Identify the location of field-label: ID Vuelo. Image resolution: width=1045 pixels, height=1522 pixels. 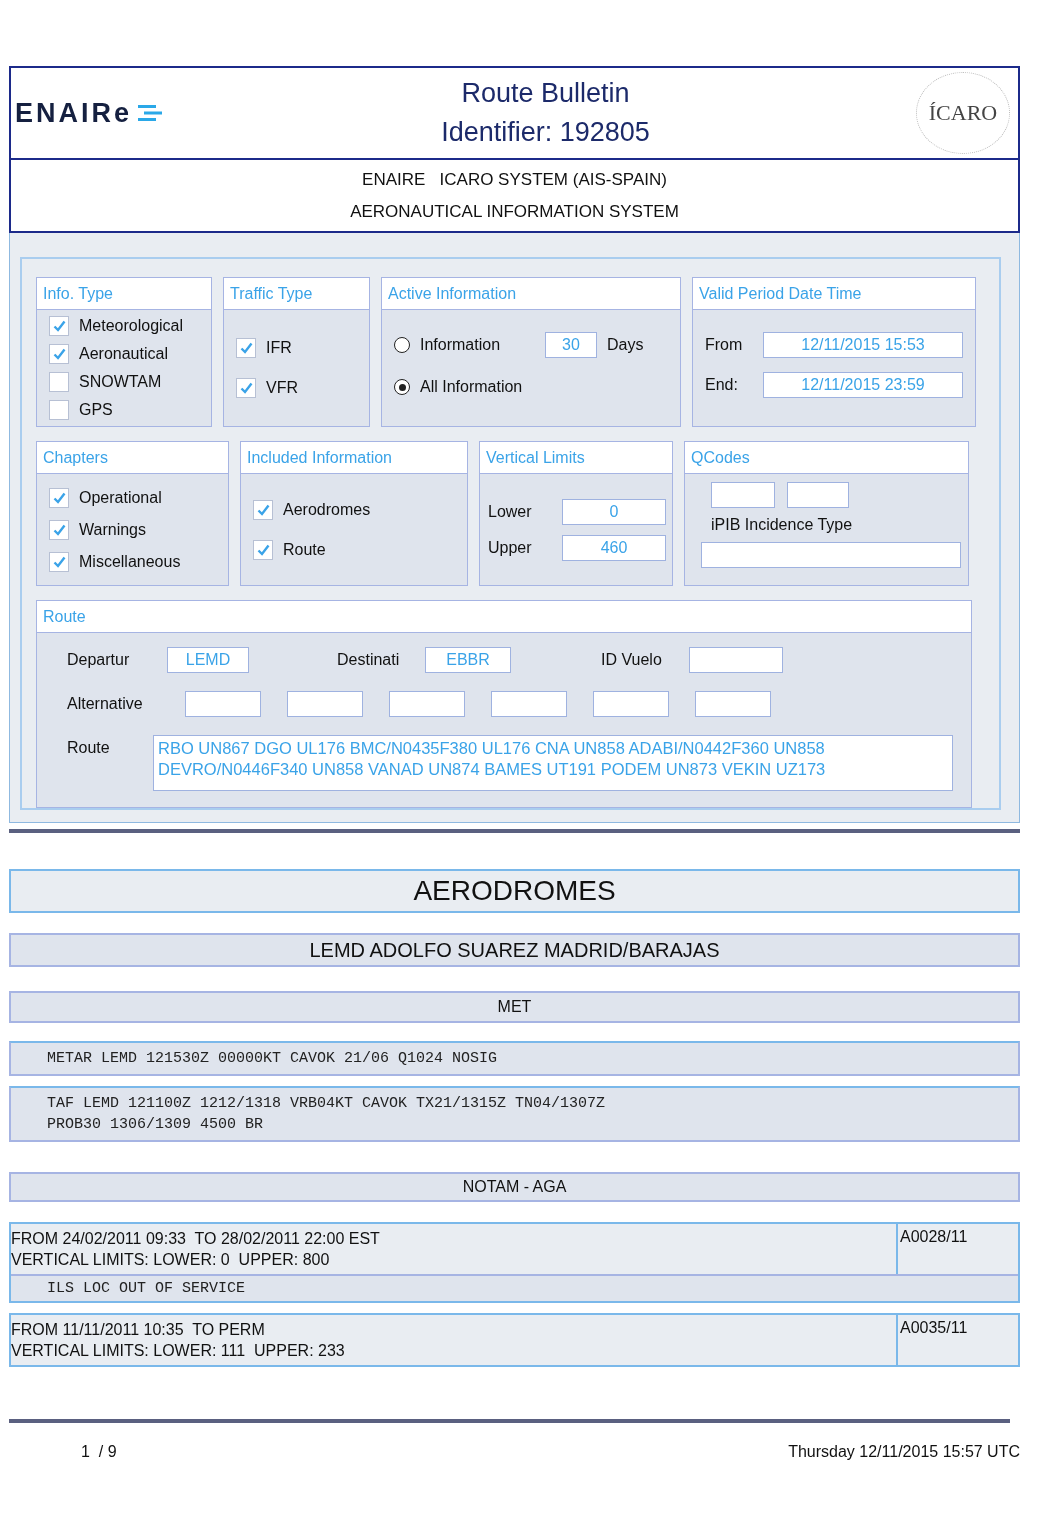
(632, 660).